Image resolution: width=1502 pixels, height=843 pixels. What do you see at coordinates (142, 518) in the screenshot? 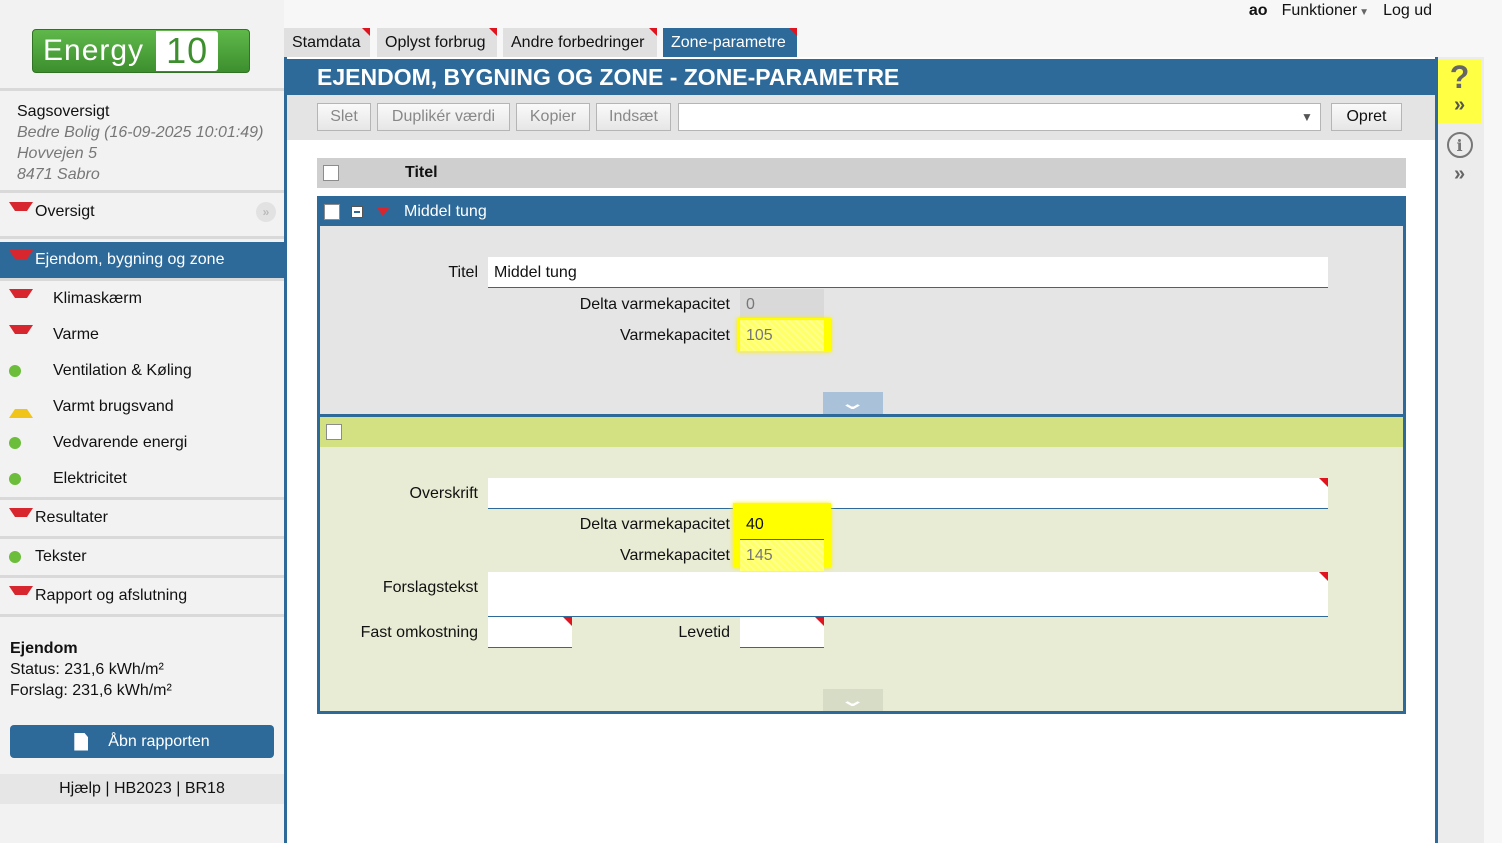
I see `sidebar-item-resultater: Resultater` at bounding box center [142, 518].